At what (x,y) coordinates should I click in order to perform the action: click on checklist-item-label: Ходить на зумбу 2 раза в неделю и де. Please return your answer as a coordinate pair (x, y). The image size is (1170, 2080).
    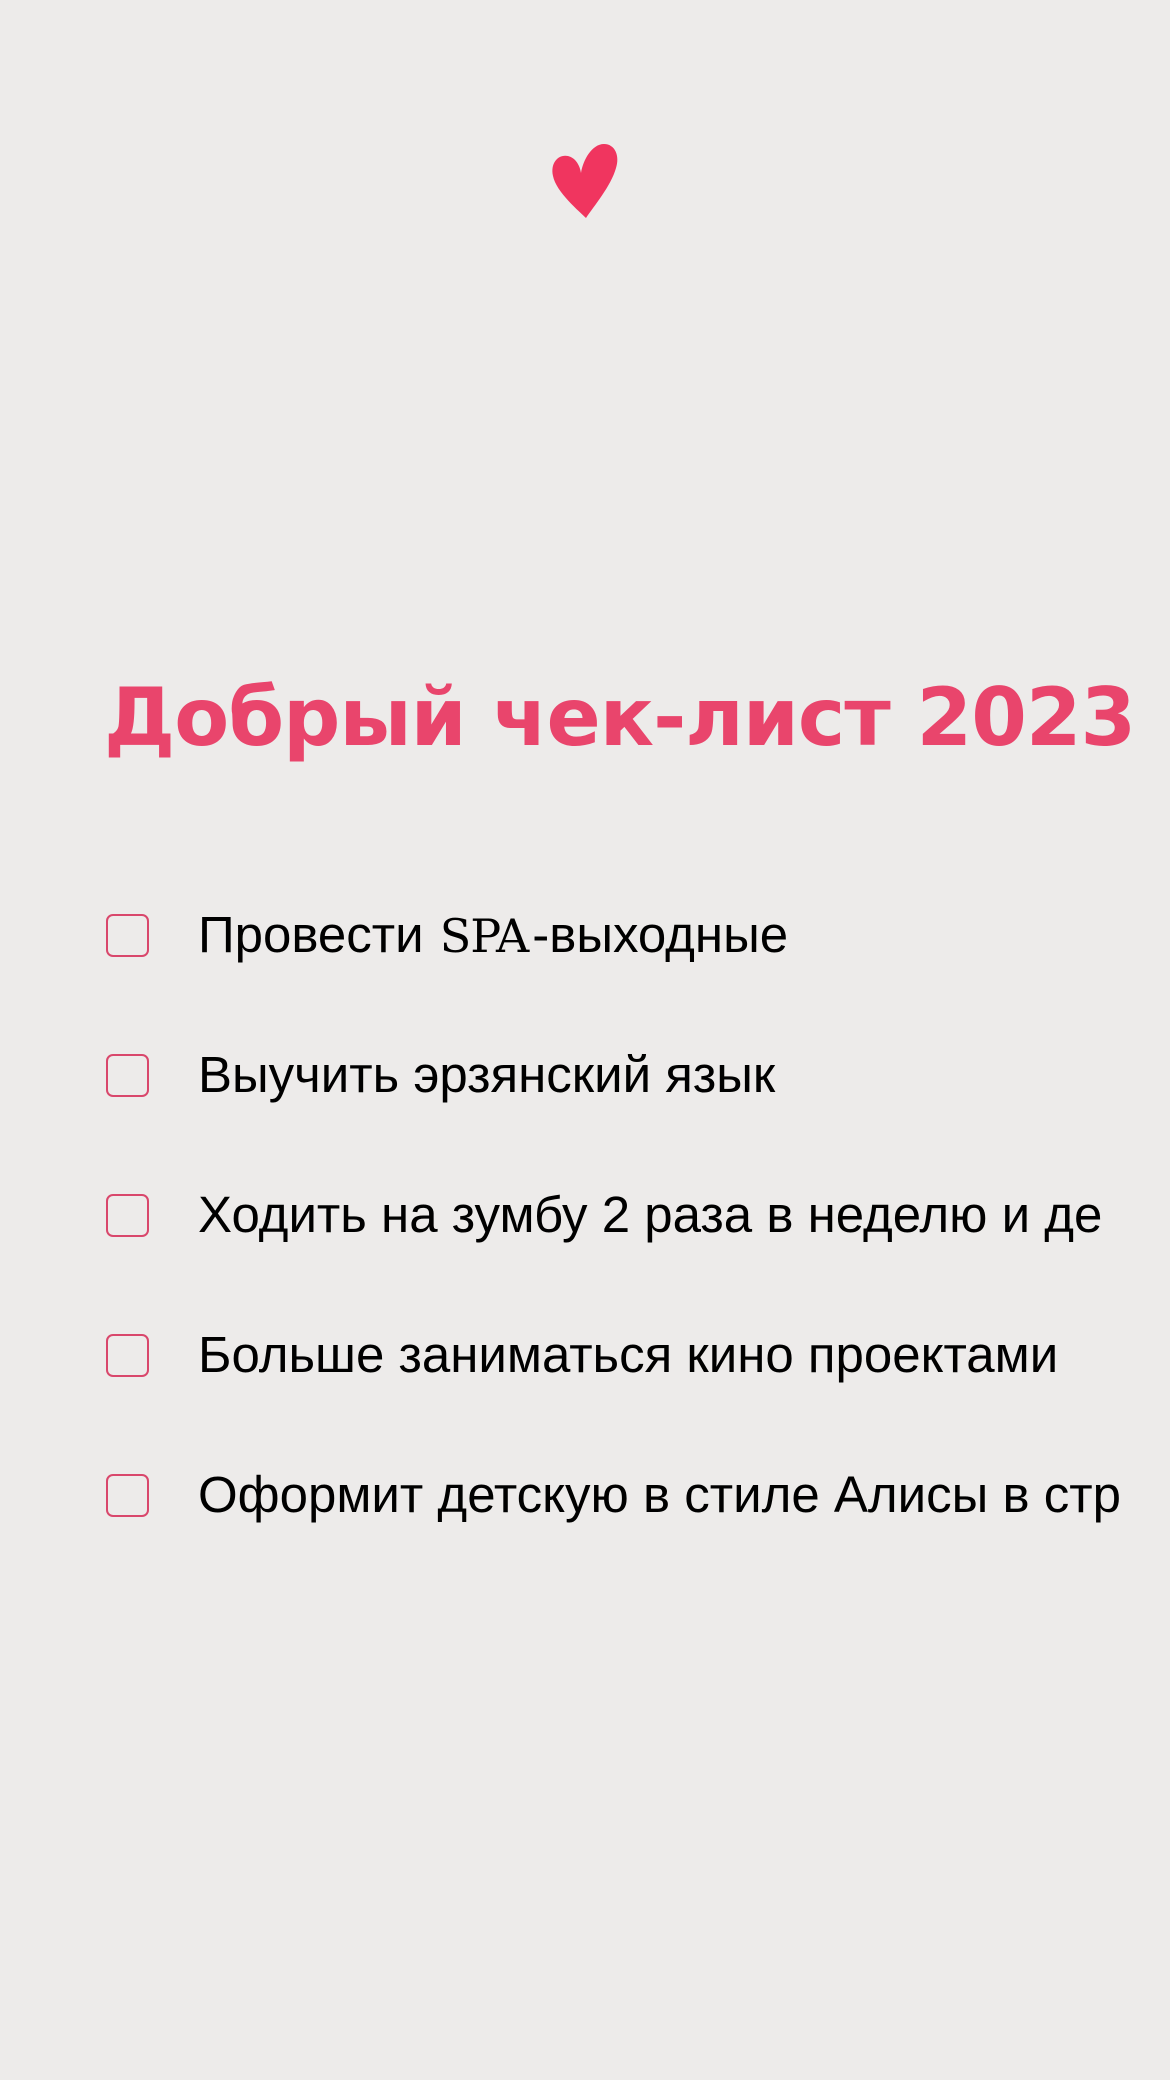
    Looking at the image, I should click on (650, 1214).